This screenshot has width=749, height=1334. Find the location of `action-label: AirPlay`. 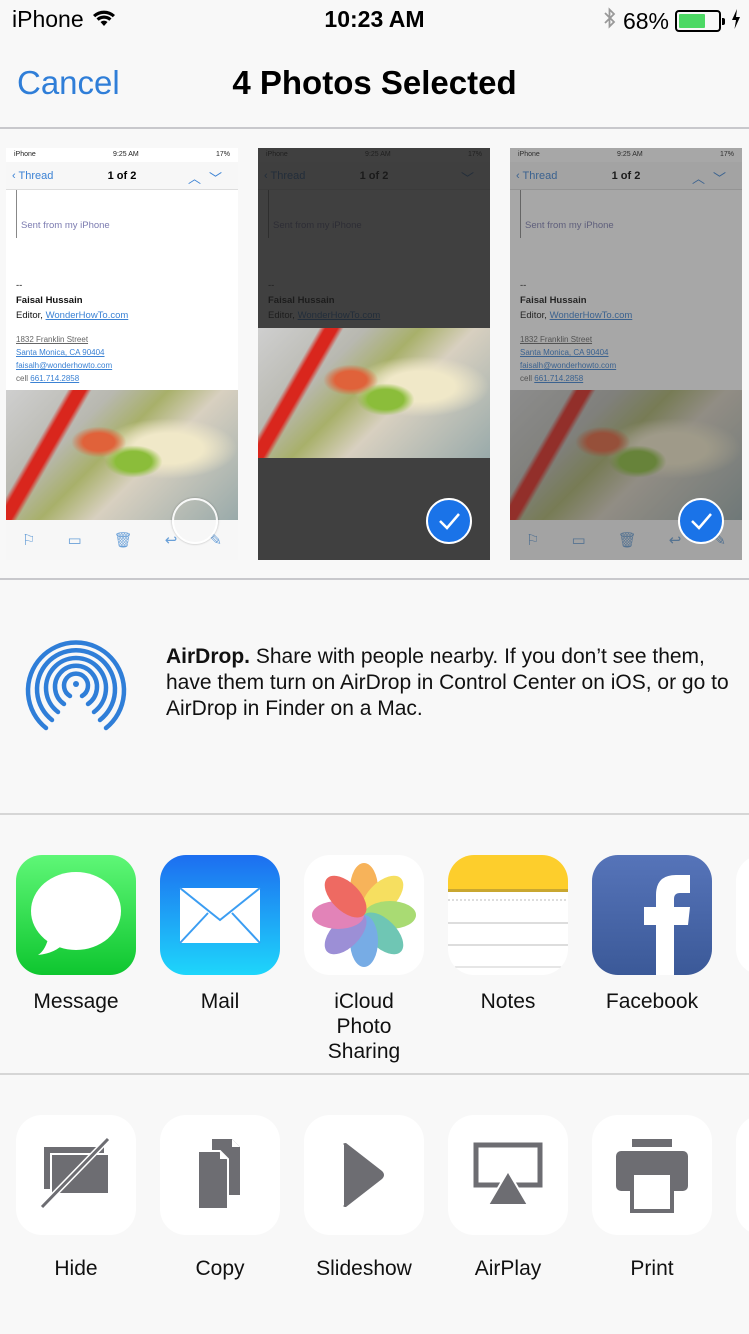

action-label: AirPlay is located at coordinates (508, 1268).